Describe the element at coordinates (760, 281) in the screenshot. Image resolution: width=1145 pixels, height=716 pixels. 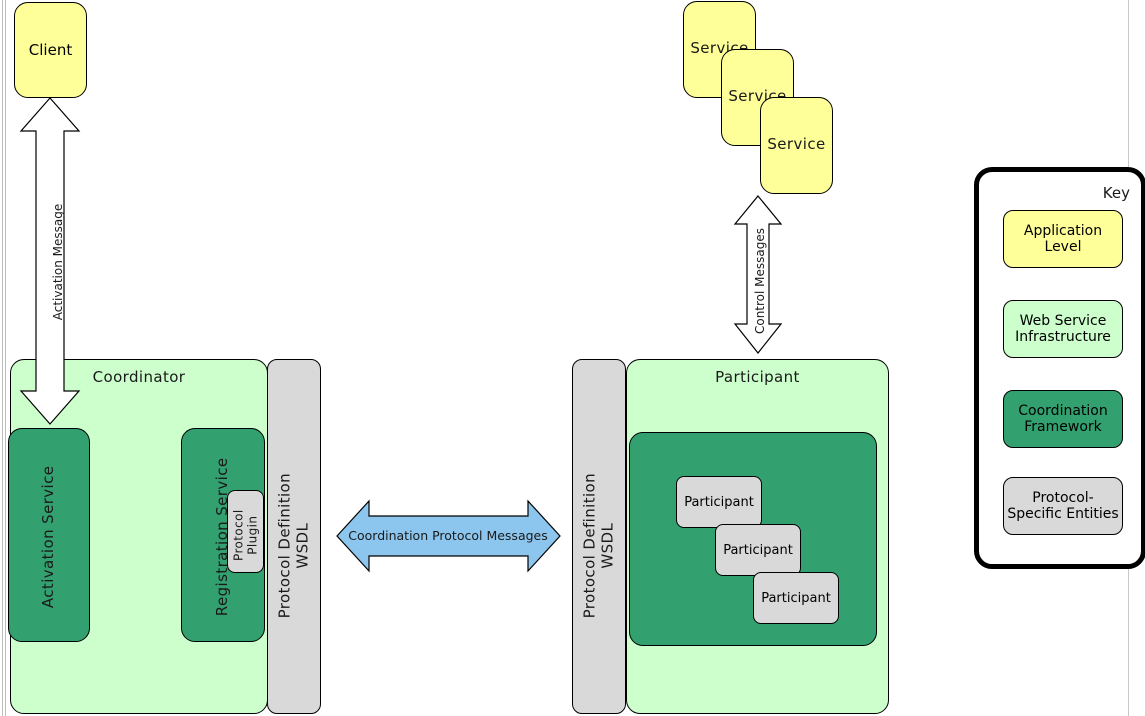
I see `control-messages-label: Control Messages` at that location.